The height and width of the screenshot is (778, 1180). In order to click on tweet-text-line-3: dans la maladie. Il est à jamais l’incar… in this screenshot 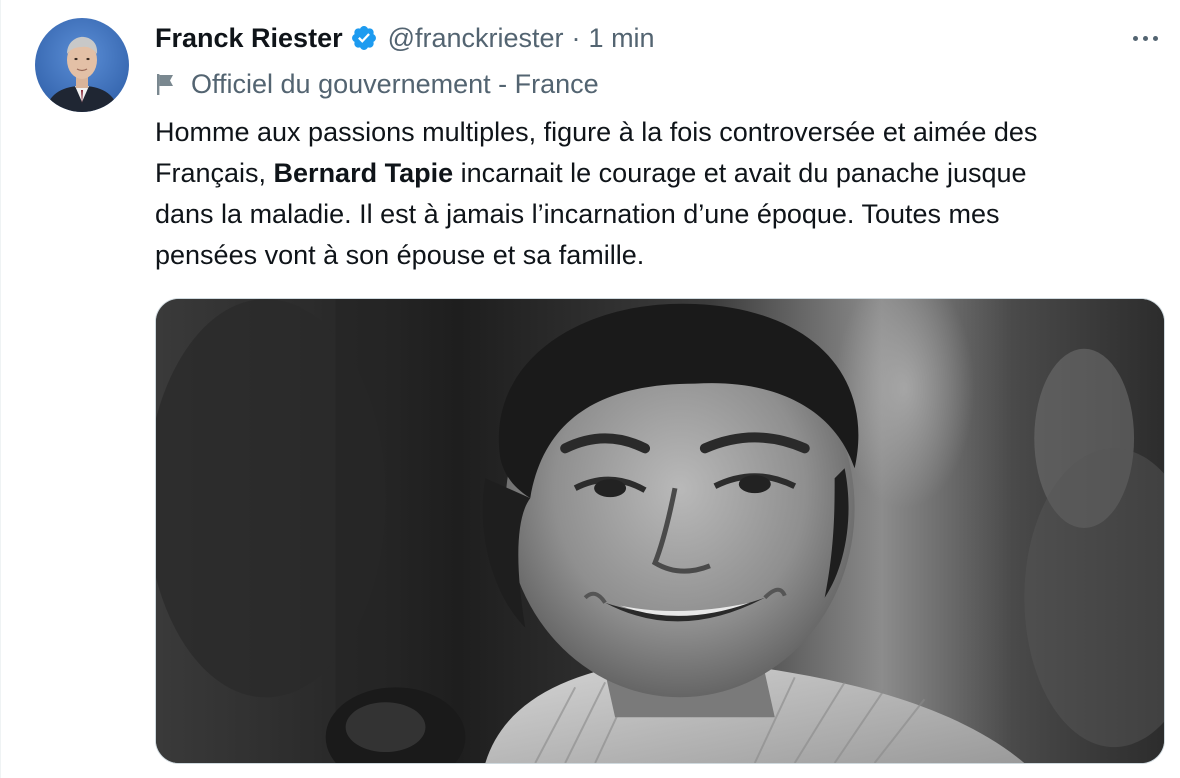, I will do `click(577, 214)`.